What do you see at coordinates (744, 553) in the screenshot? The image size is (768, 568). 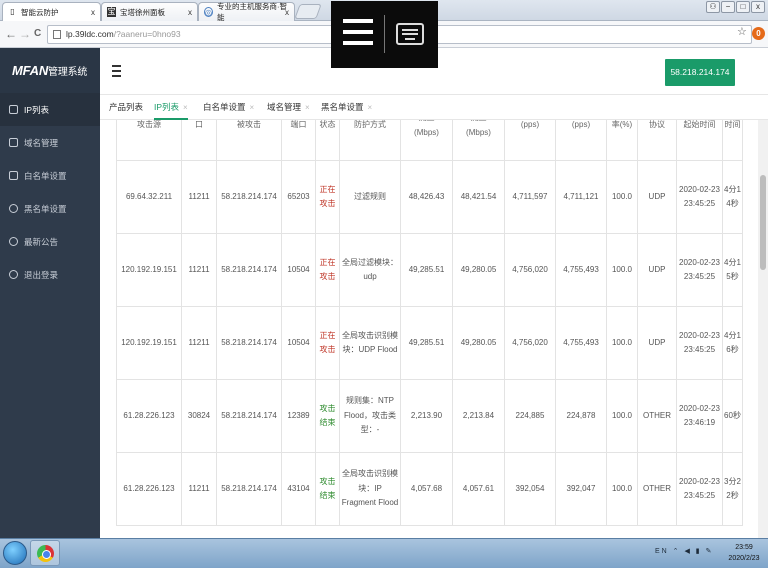 I see `clock: 23:59 2020/2/23` at bounding box center [744, 553].